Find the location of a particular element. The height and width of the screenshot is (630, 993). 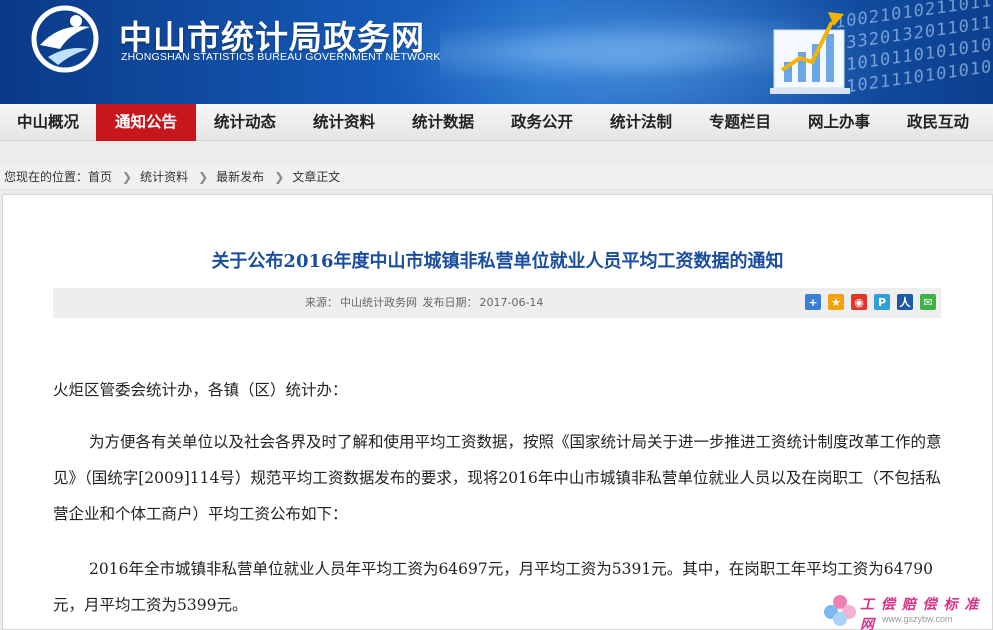

breadcrumb-latest: 最新发布 is located at coordinates (240, 177).